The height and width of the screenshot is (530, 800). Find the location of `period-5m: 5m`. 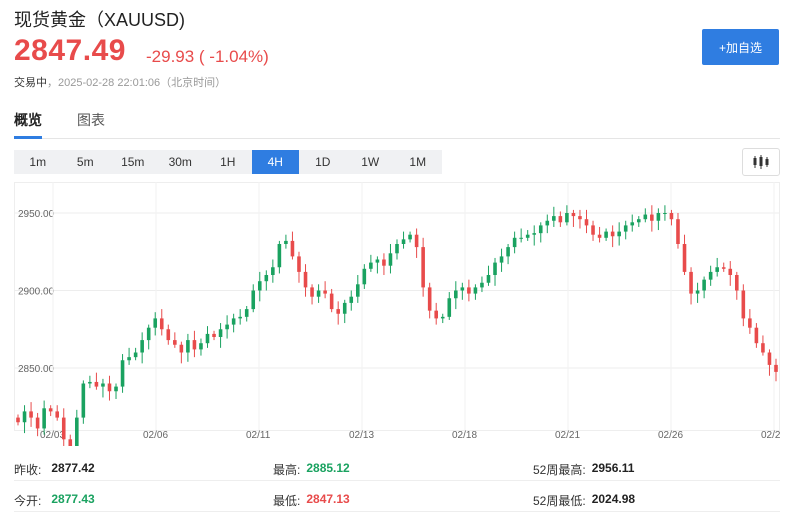

period-5m: 5m is located at coordinates (86, 162).